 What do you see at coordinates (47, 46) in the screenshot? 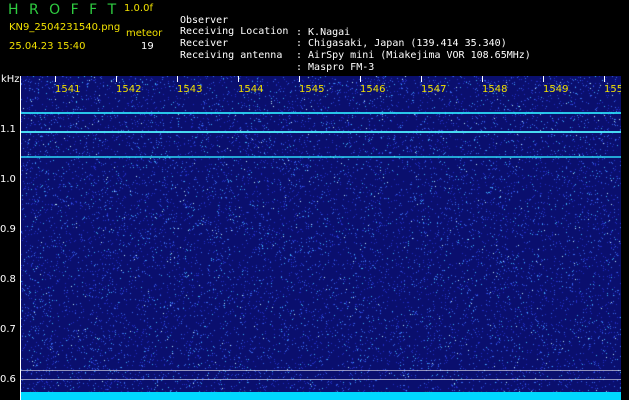
I see `date-time: 25.04.23 15:40` at bounding box center [47, 46].